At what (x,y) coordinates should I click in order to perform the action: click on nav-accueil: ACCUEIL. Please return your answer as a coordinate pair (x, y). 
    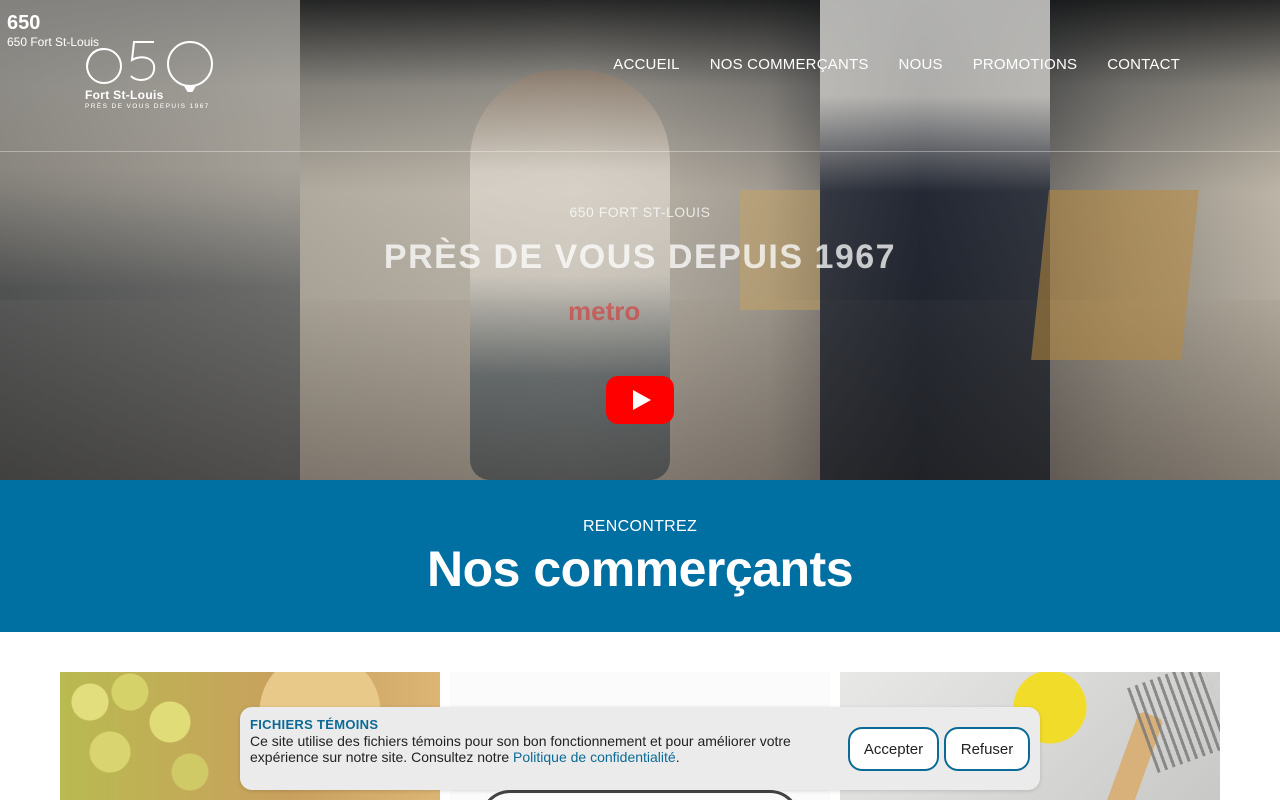
    Looking at the image, I should click on (646, 64).